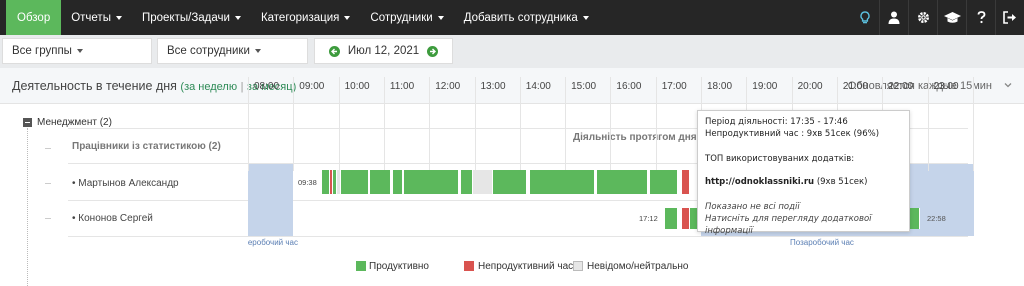  Describe the element at coordinates (27, 122) in the screenshot. I see `collapse-group-icon` at that location.